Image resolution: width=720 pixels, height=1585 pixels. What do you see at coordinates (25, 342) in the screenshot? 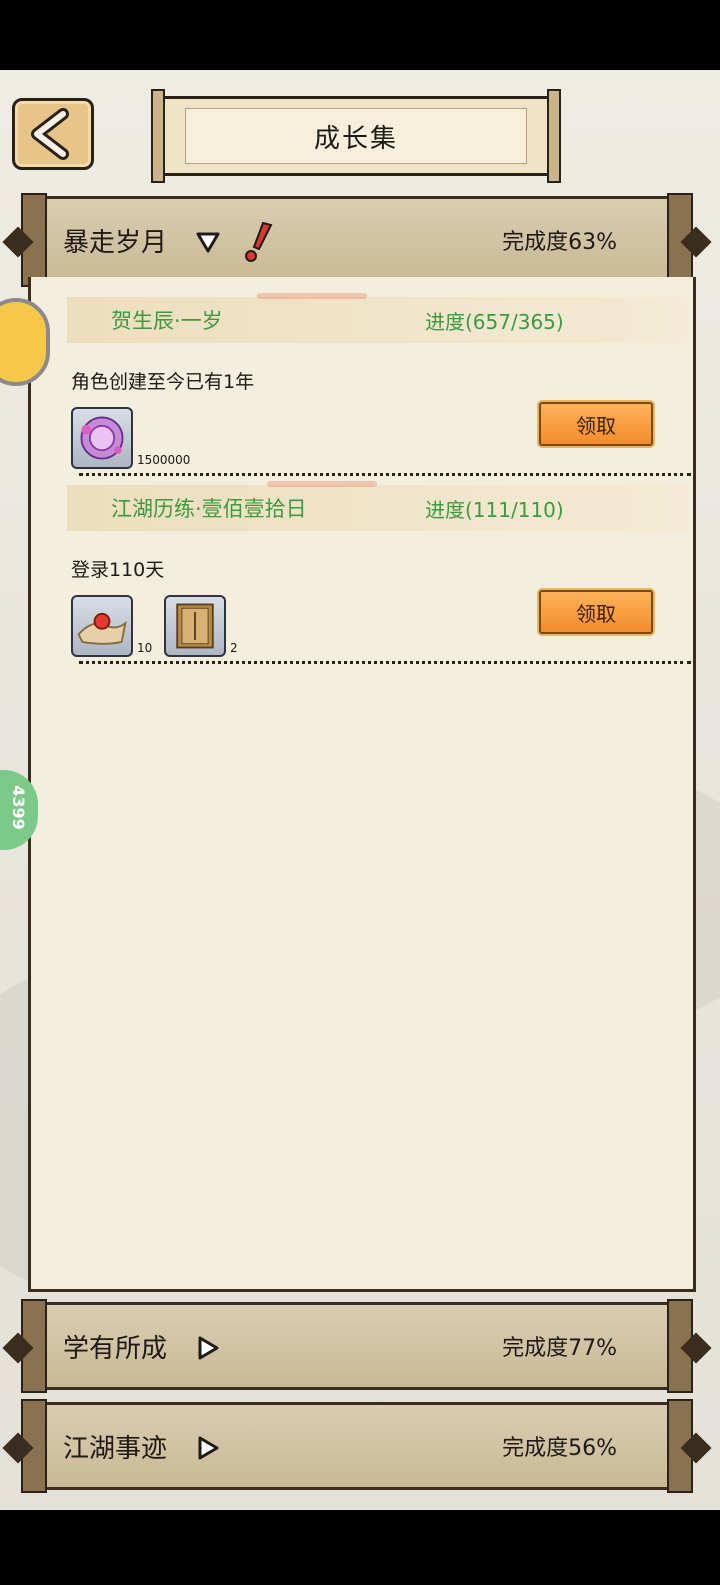
I see `floating-avatar-button` at bounding box center [25, 342].